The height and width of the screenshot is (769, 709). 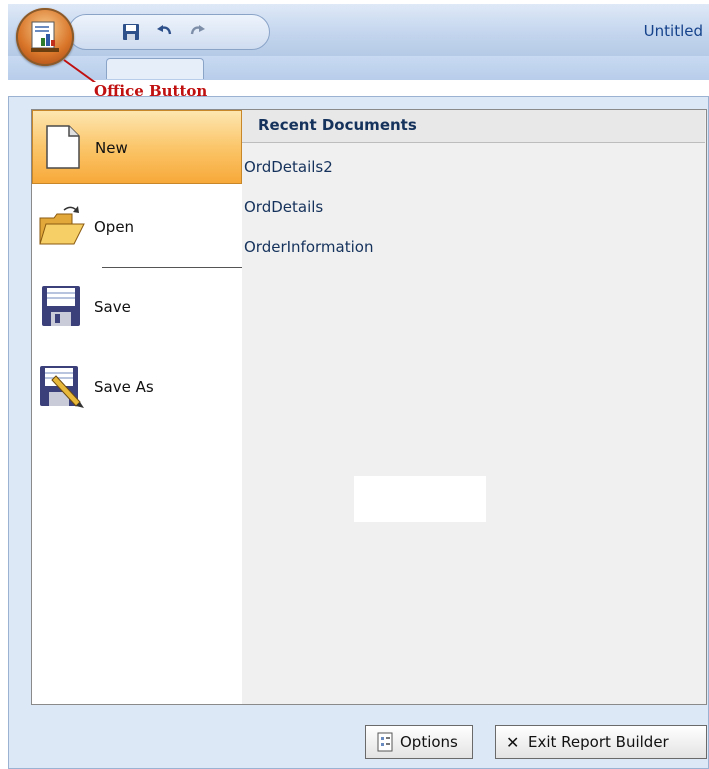 What do you see at coordinates (137, 147) in the screenshot?
I see `menu-item-new: New` at bounding box center [137, 147].